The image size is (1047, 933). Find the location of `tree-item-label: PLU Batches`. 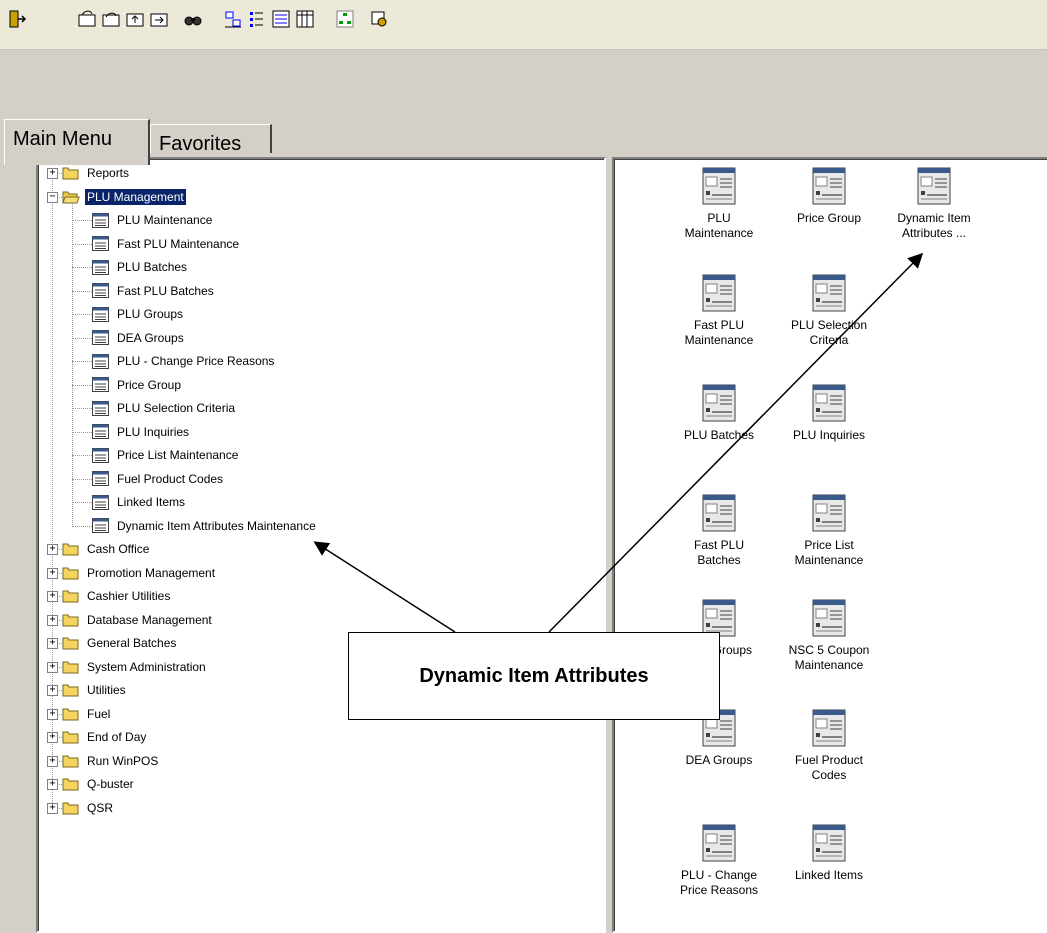

tree-item-label: PLU Batches is located at coordinates (152, 267).